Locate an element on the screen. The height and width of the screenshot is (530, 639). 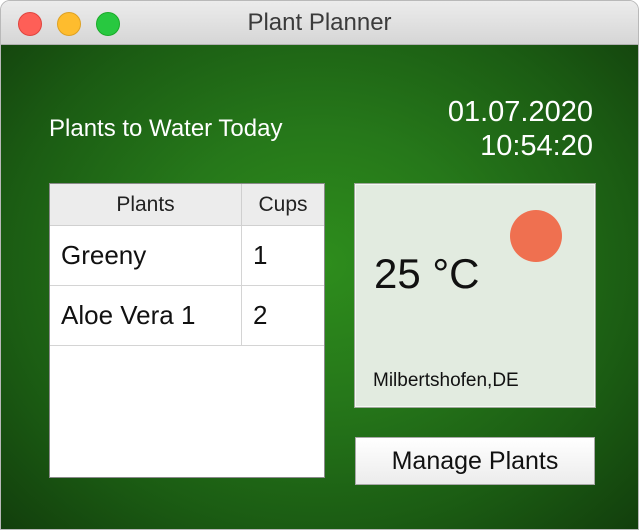
temperature-value: 25 °C is located at coordinates (427, 273).